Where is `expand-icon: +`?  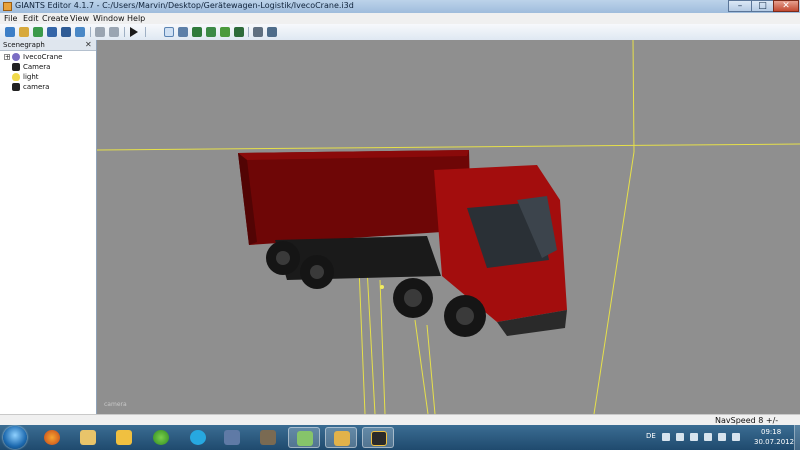
expand-icon: + is located at coordinates (7, 57).